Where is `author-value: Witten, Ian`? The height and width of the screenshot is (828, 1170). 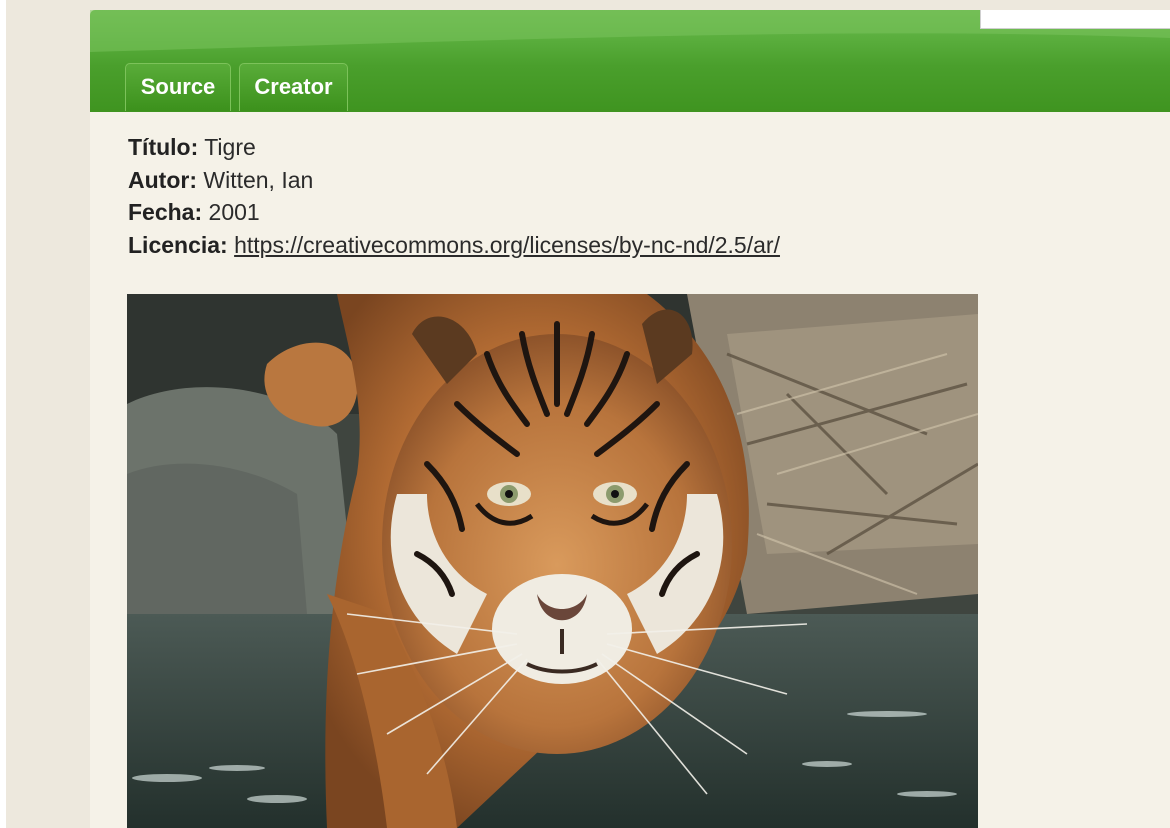 author-value: Witten, Ian is located at coordinates (258, 179).